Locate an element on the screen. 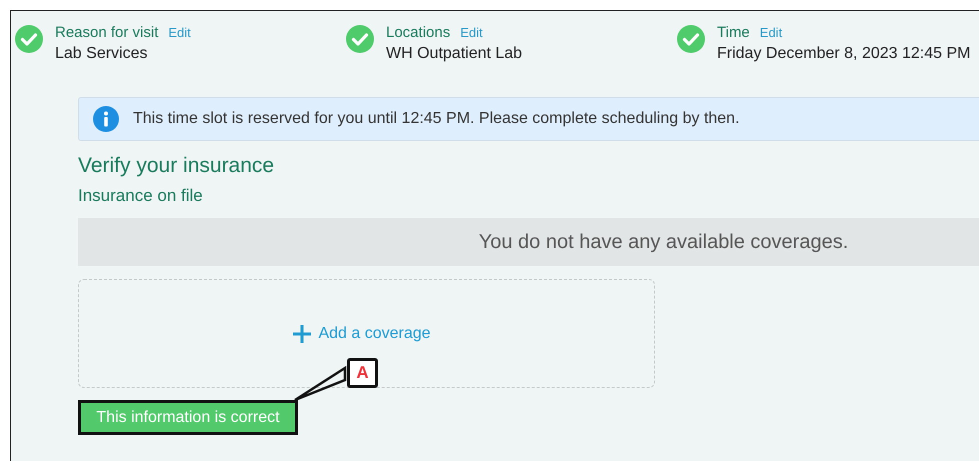  section-subheading: Insurance on file is located at coordinates (140, 196).